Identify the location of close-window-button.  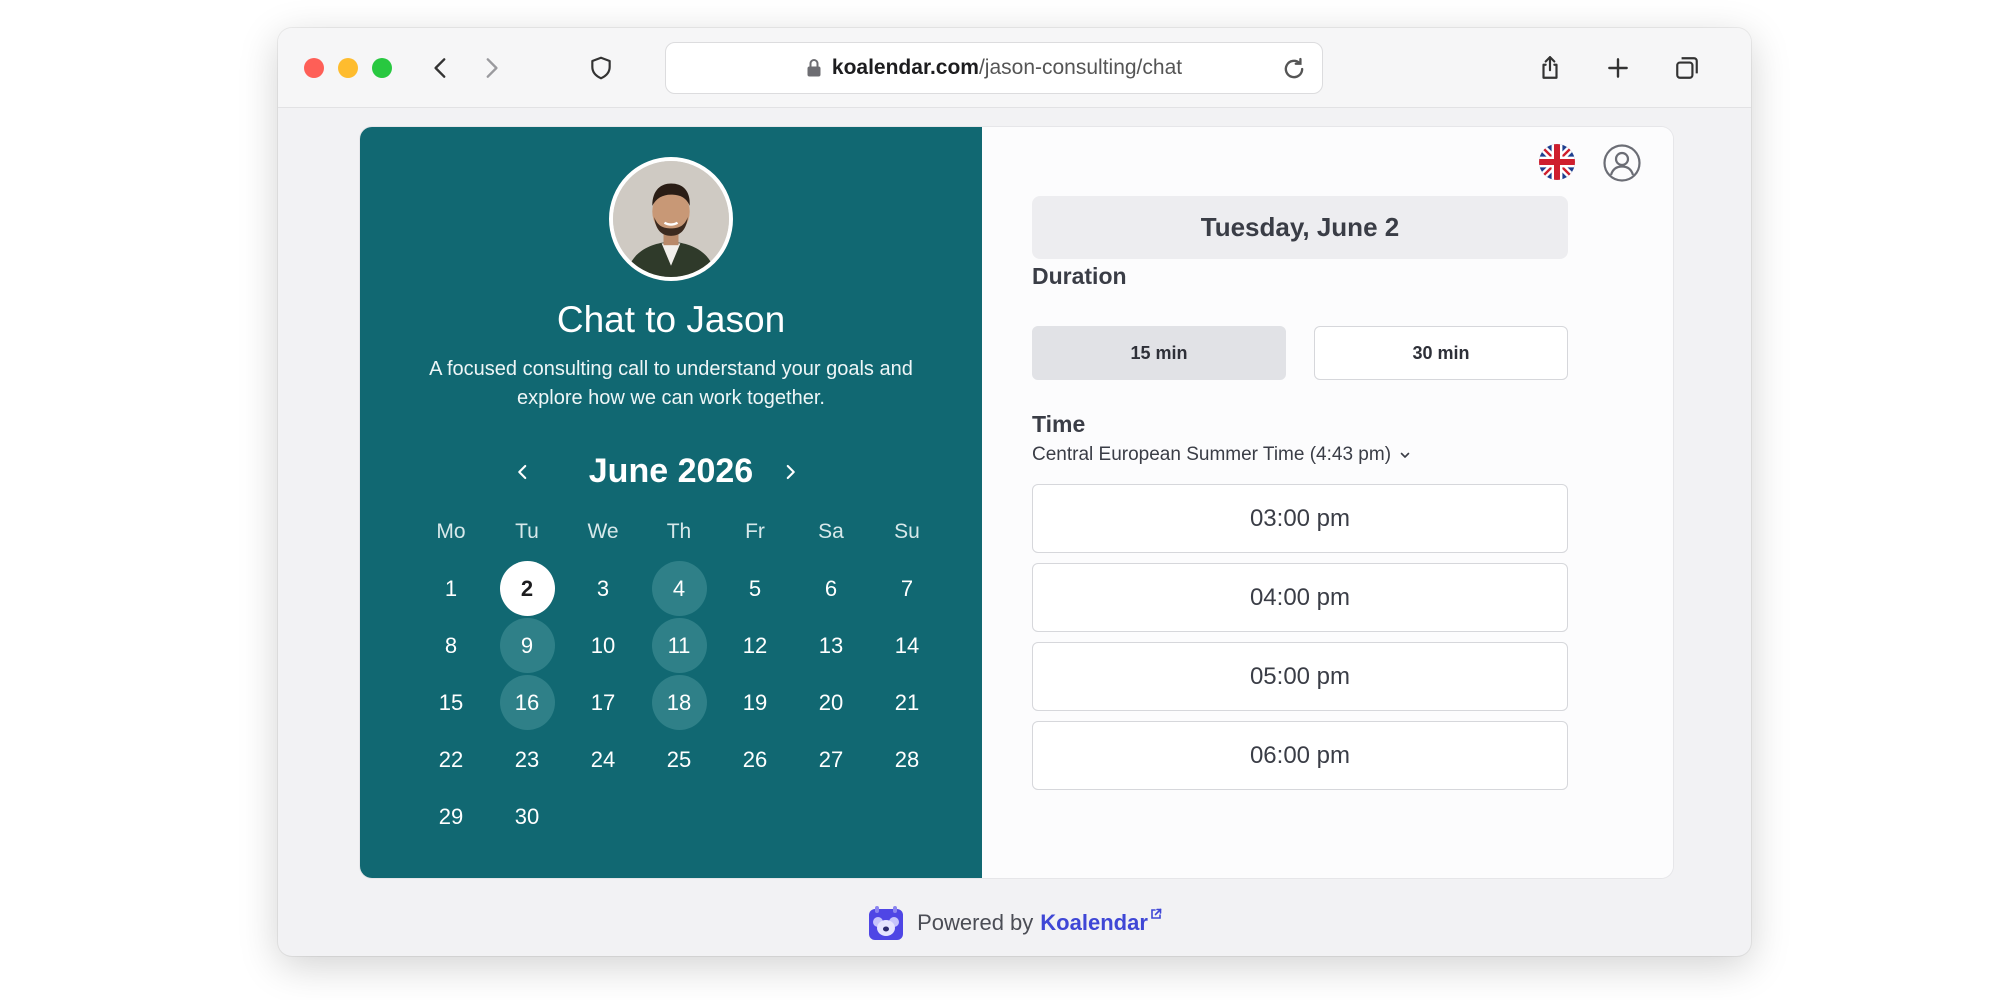
(314, 68).